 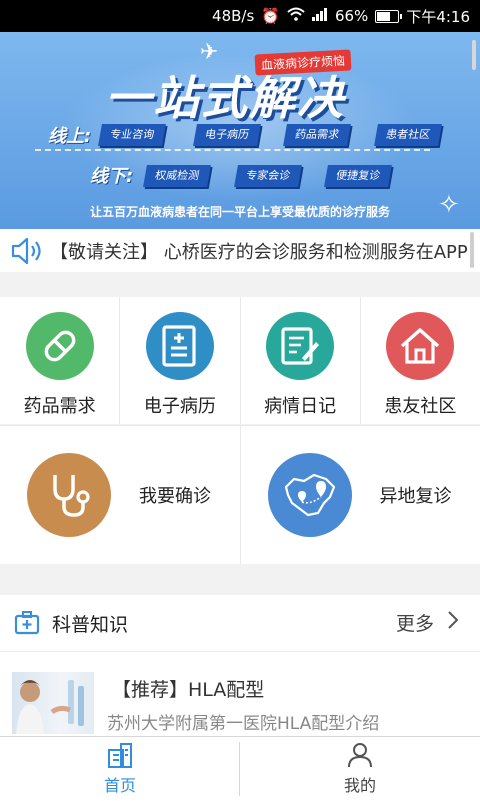 What do you see at coordinates (420, 405) in the screenshot?
I see `feature-label: 患友社区` at bounding box center [420, 405].